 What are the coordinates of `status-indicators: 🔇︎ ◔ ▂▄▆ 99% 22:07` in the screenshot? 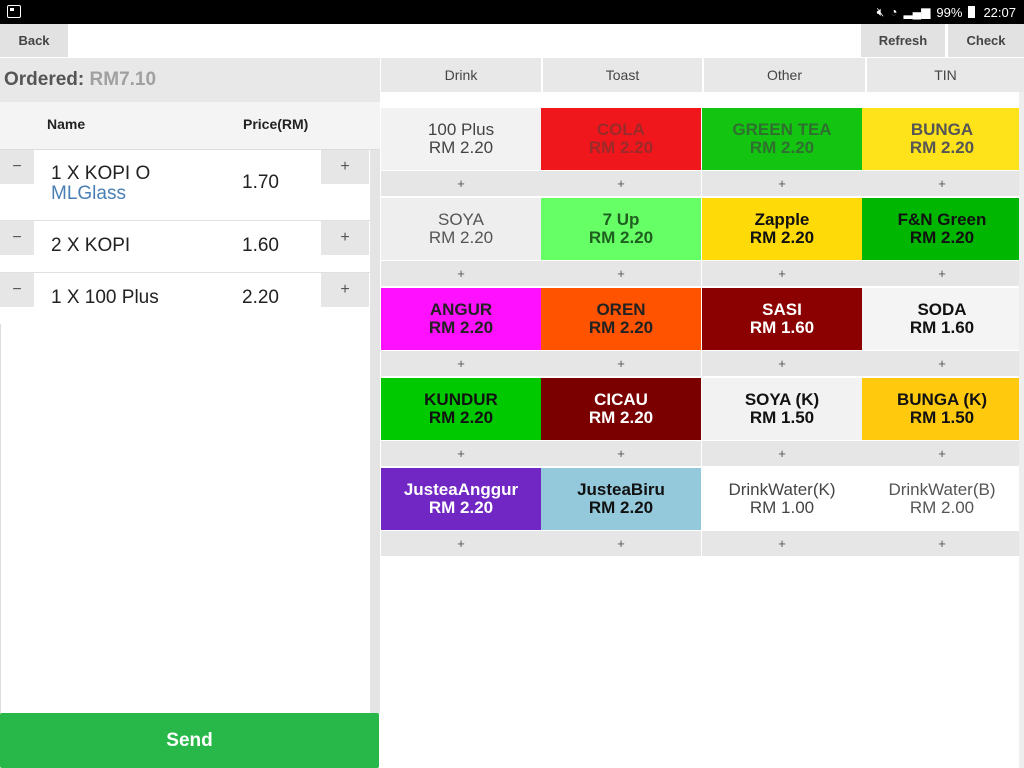 It's located at (946, 12).